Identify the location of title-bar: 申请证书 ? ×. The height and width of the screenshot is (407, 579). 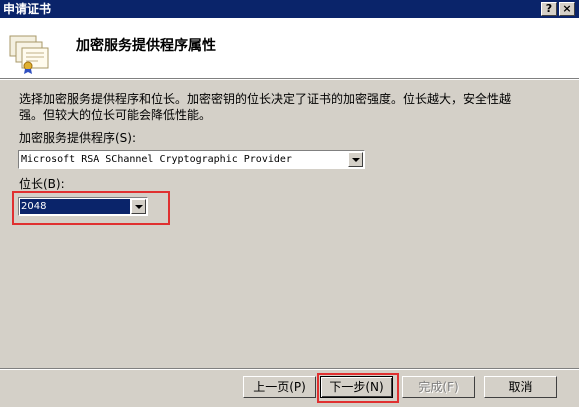
(289, 9).